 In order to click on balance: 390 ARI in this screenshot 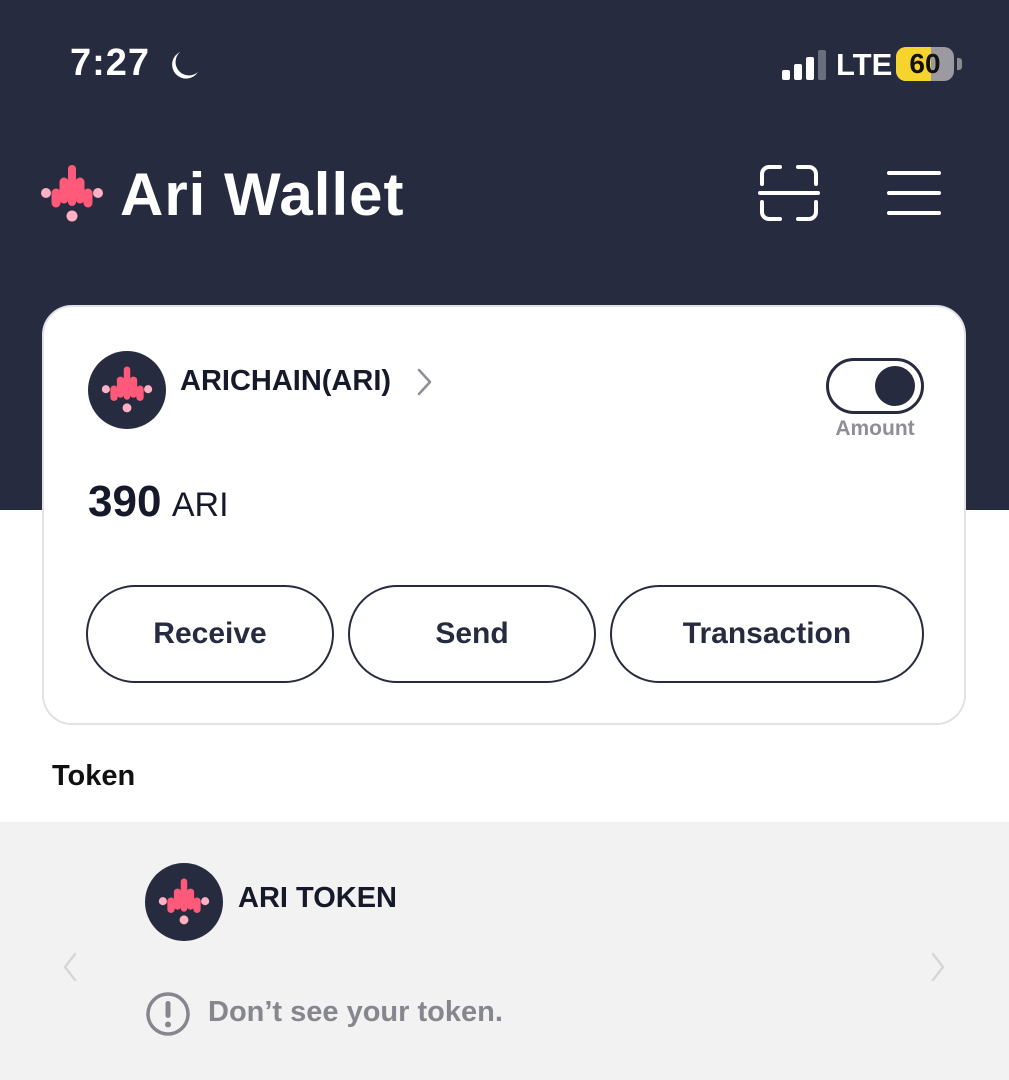, I will do `click(158, 502)`.